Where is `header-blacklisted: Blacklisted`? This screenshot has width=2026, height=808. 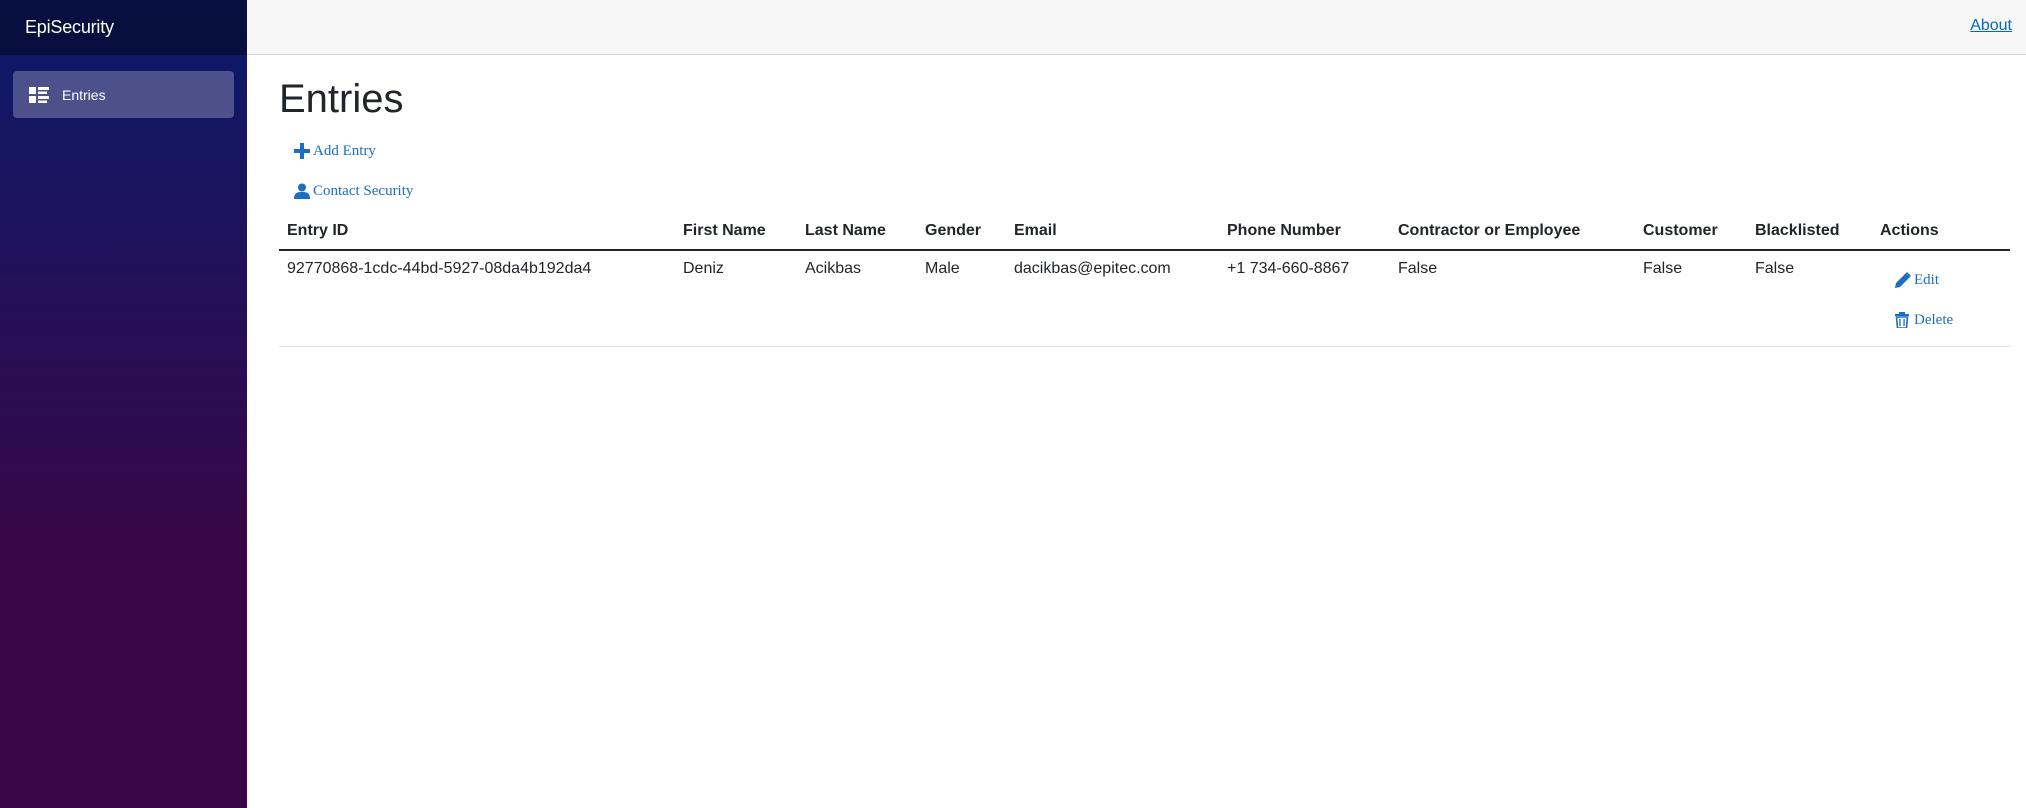
header-blacklisted: Blacklisted is located at coordinates (1809, 232).